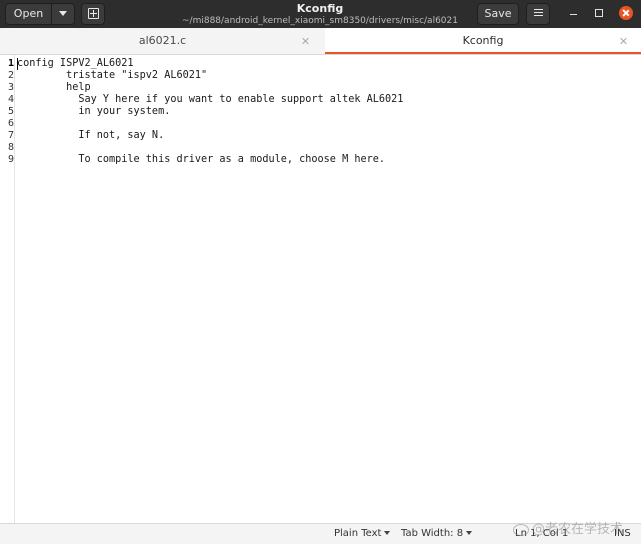 Image resolution: width=641 pixels, height=544 pixels. I want to click on cursor-position: Ln 1, Col 1, so click(541, 534).